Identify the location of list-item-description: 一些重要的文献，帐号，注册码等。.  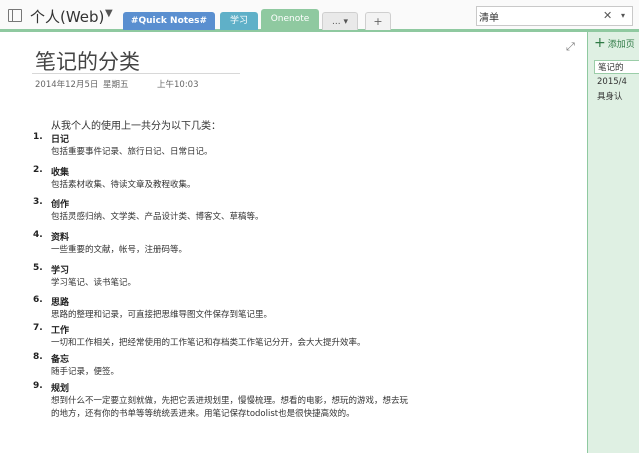
(119, 250).